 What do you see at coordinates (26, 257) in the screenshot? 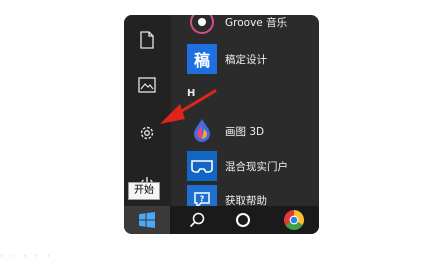
I see `page-fragment: · · · · ·` at bounding box center [26, 257].